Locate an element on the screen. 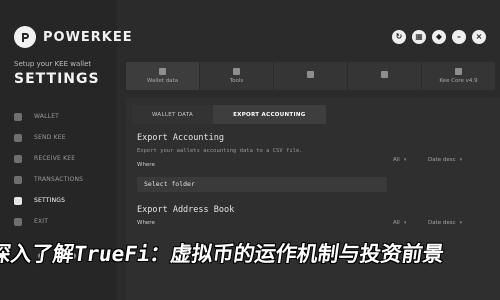  settings-tabs: Wallet data Tools Kee Core v4.9 is located at coordinates (313, 76).